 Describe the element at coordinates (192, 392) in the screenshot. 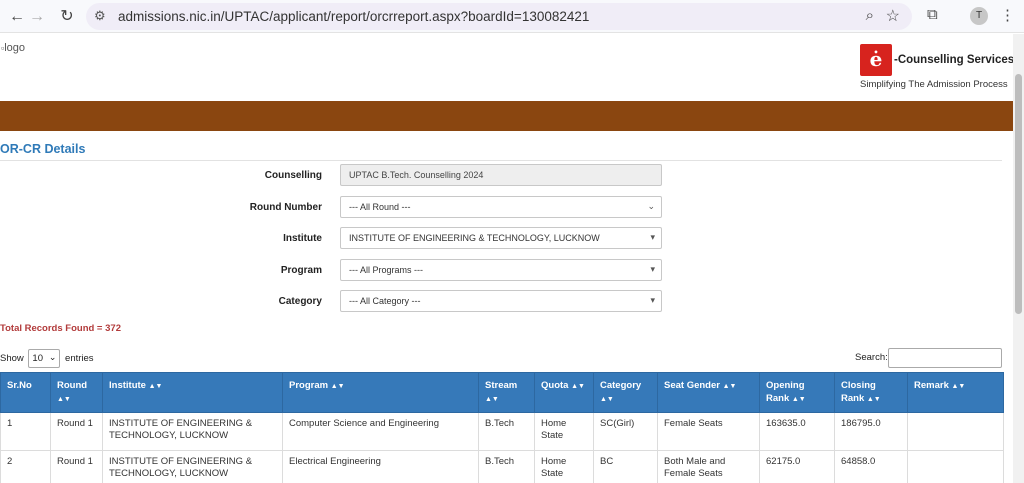

I see `column-header-institute: Institute ▲▼` at that location.